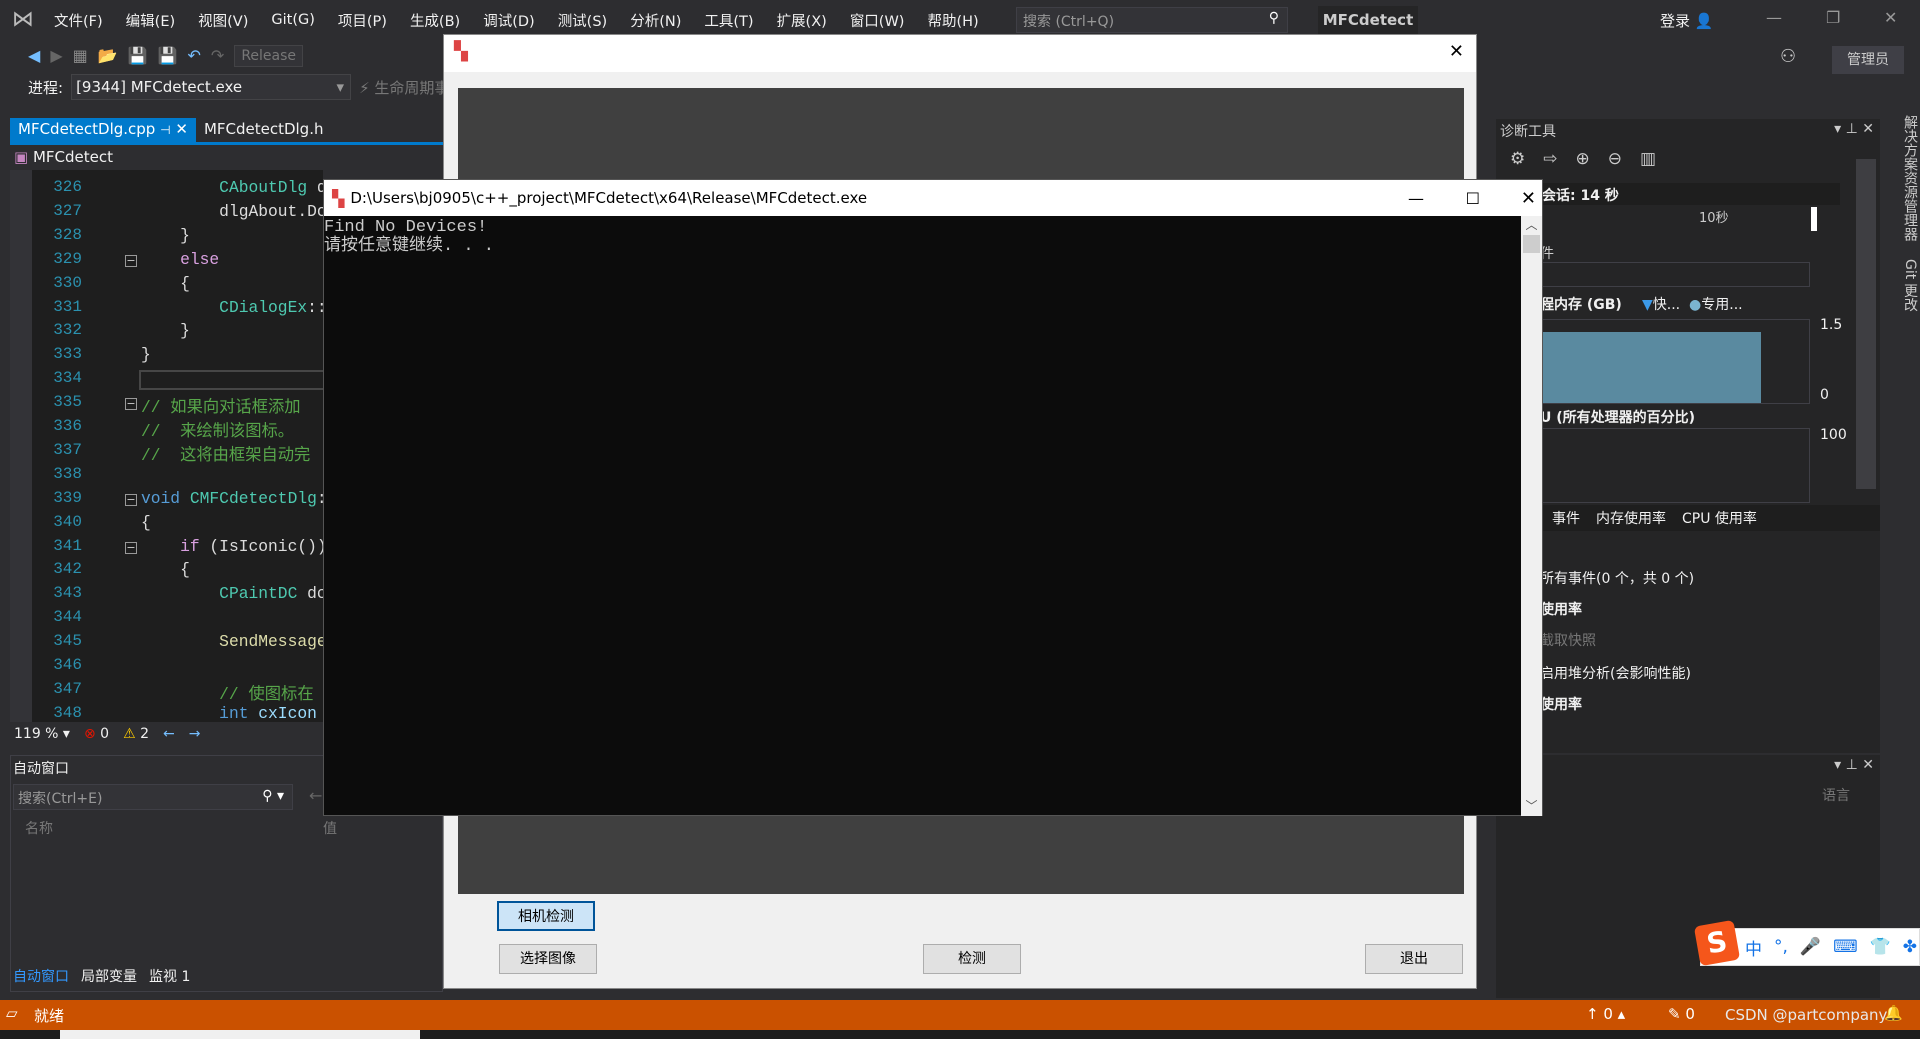  Describe the element at coordinates (1868, 60) in the screenshot. I see `admin-badge: 管理员` at that location.